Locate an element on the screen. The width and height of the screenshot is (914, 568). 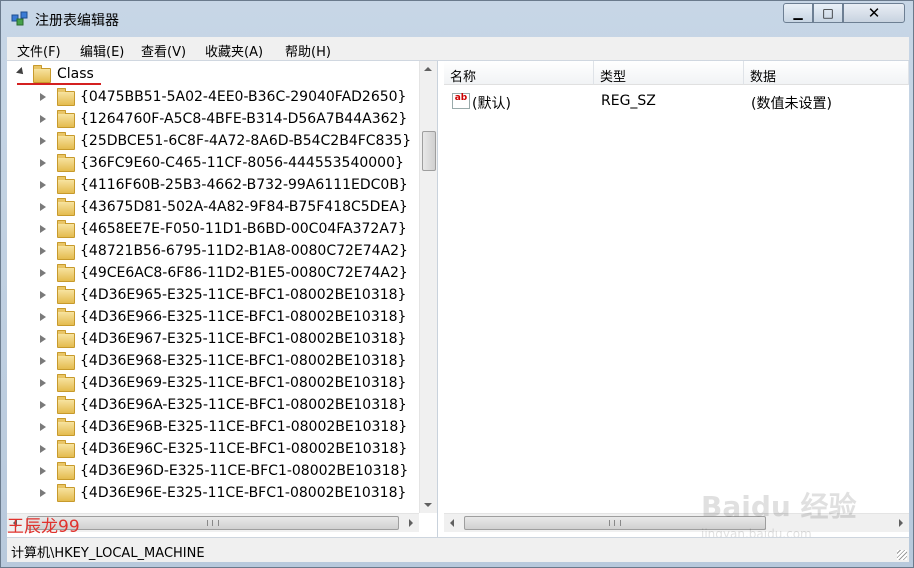
tree-item: {4D36E968-E325-11CE-BFC1-08002BE10318} is located at coordinates (212, 362).